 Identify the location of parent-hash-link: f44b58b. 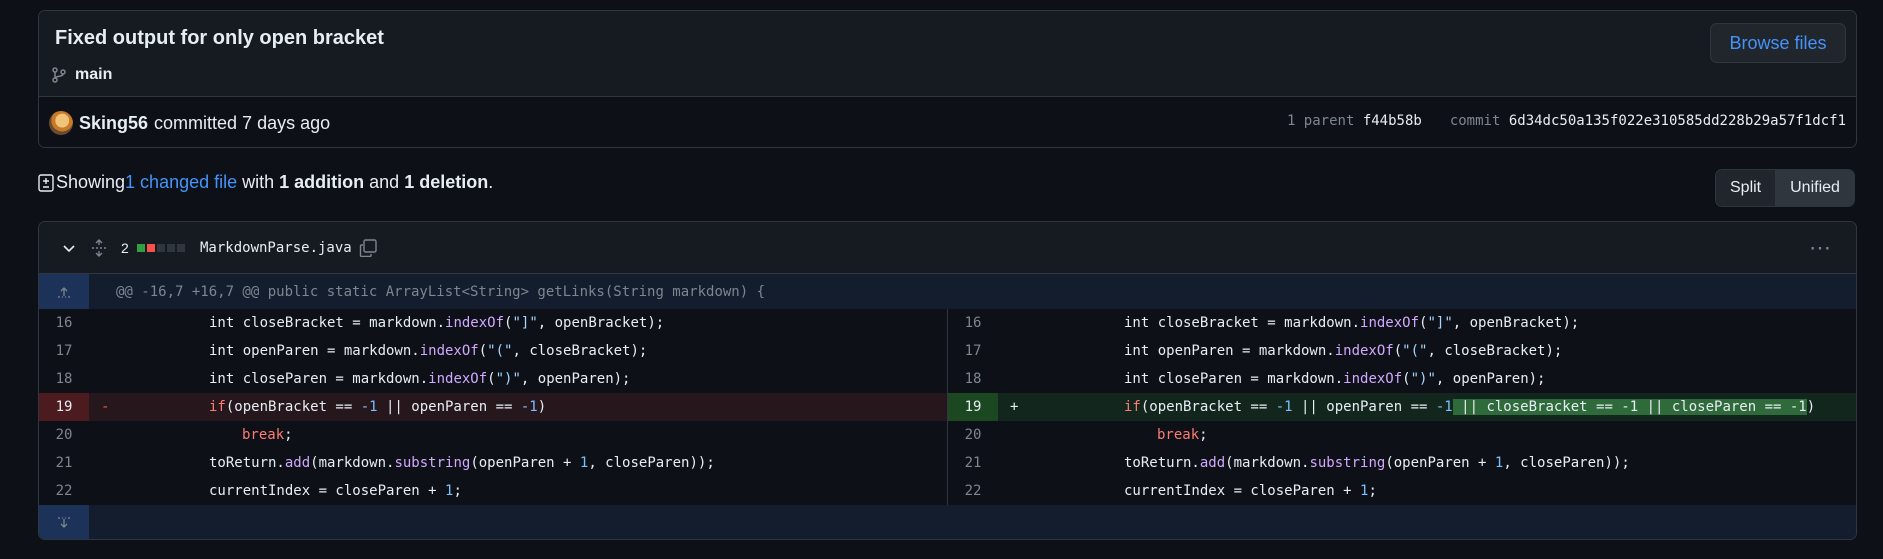
(1392, 121).